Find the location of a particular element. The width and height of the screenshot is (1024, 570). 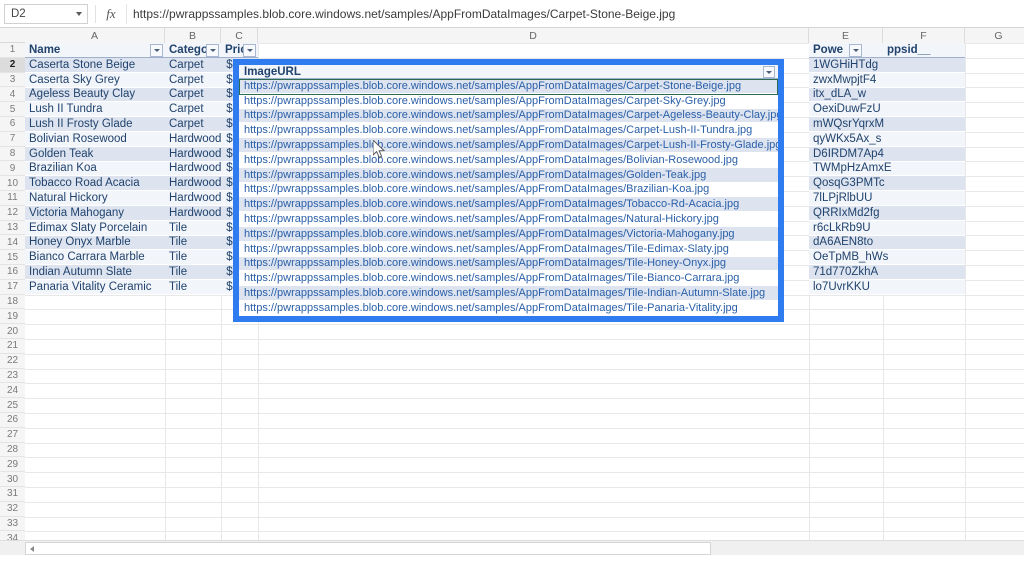

function-icon: fx is located at coordinates (111, 14).